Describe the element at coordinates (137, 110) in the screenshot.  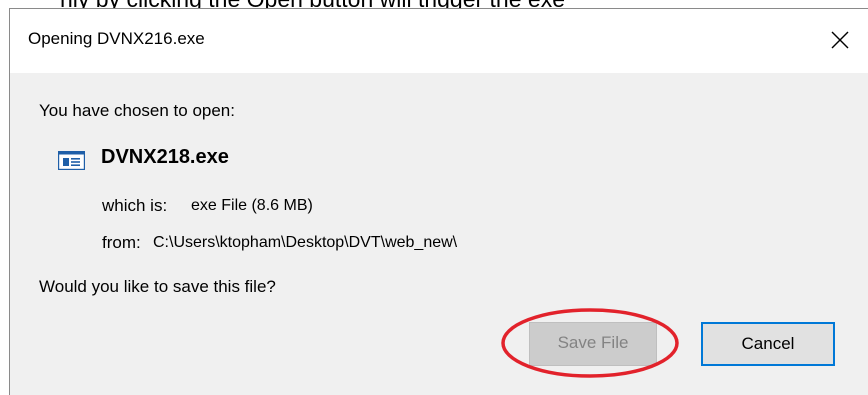
I see `intro-text: You have chosen to open:` at that location.